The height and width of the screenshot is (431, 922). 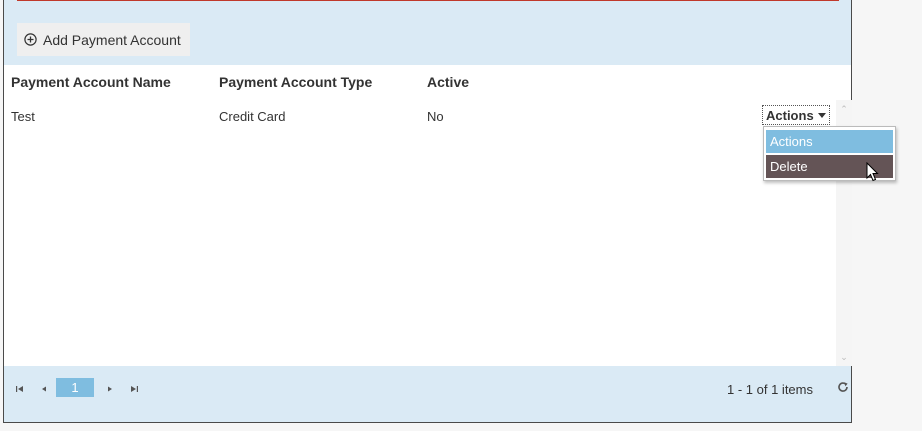 What do you see at coordinates (448, 82) in the screenshot?
I see `column-header-active: Active` at bounding box center [448, 82].